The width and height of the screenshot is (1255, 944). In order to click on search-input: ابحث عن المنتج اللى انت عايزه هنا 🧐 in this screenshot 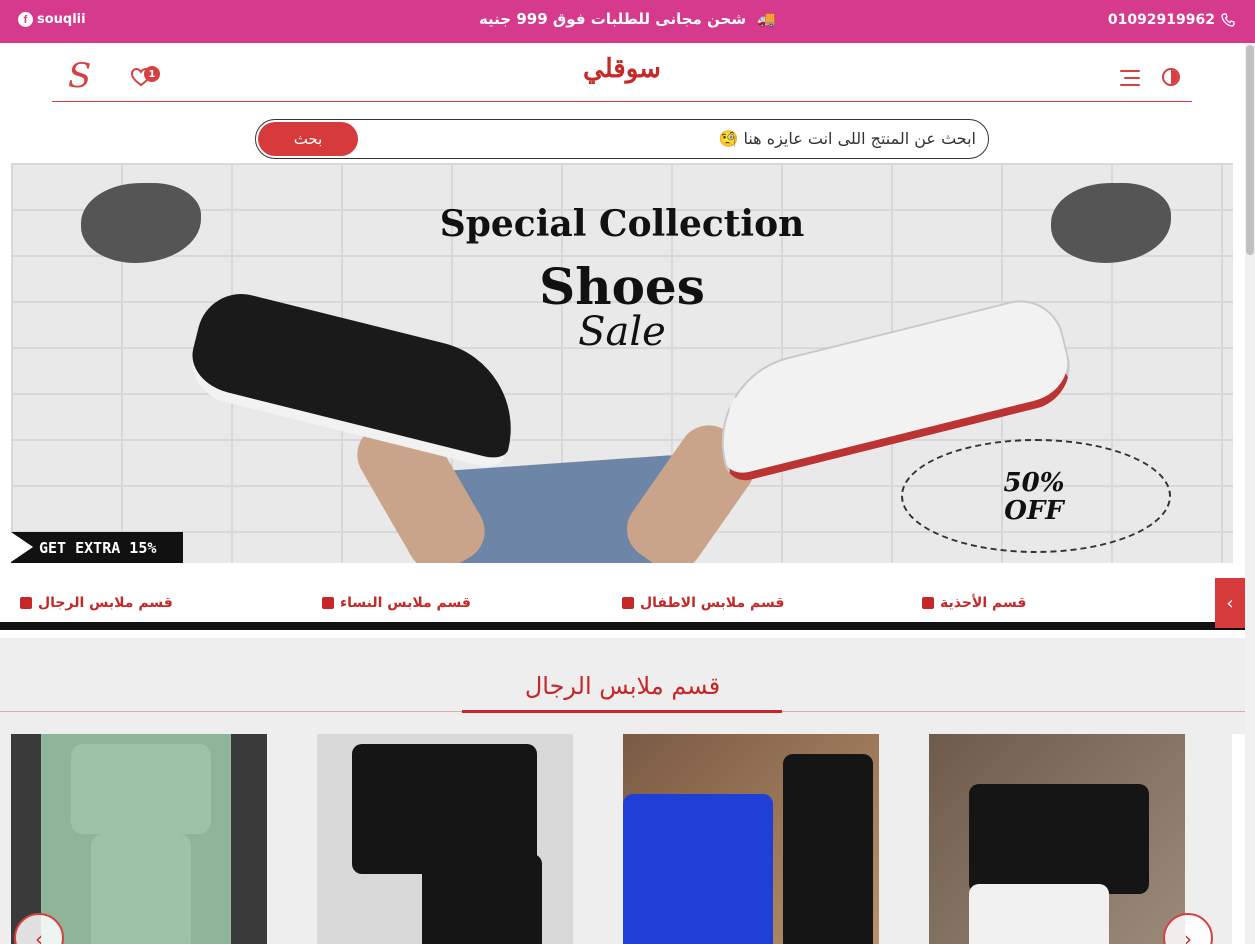, I will do `click(847, 138)`.